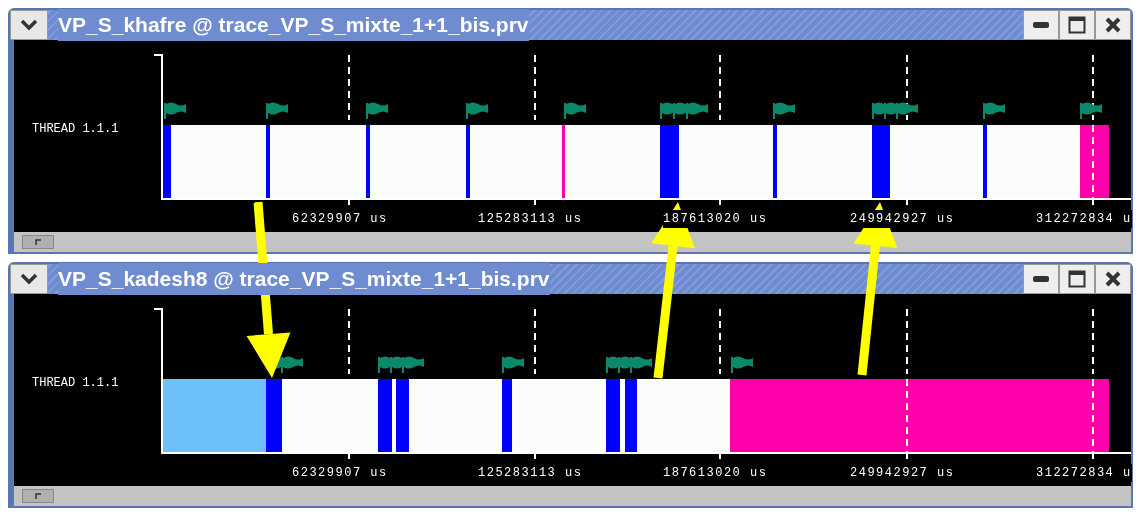 Image resolution: width=1137 pixels, height=514 pixels. I want to click on window-title: VP_S_khafre @ trace_VP_S_mixte_1+1_bis.prv, so click(293, 25).